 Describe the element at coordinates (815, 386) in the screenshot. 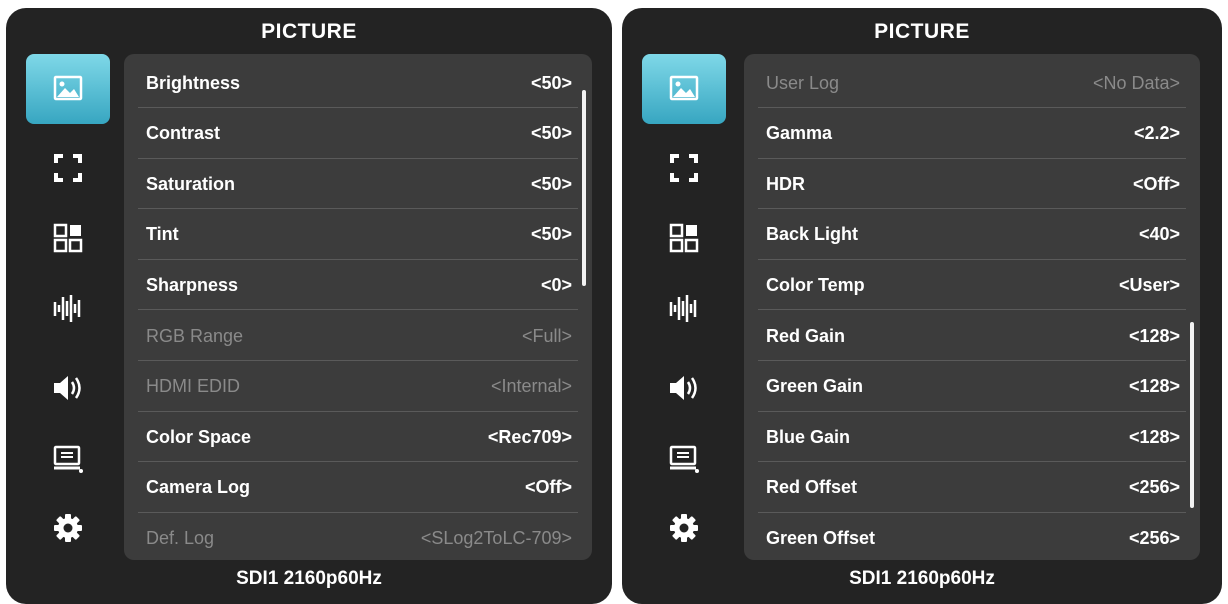

I see `setting-label: Green Gain` at that location.